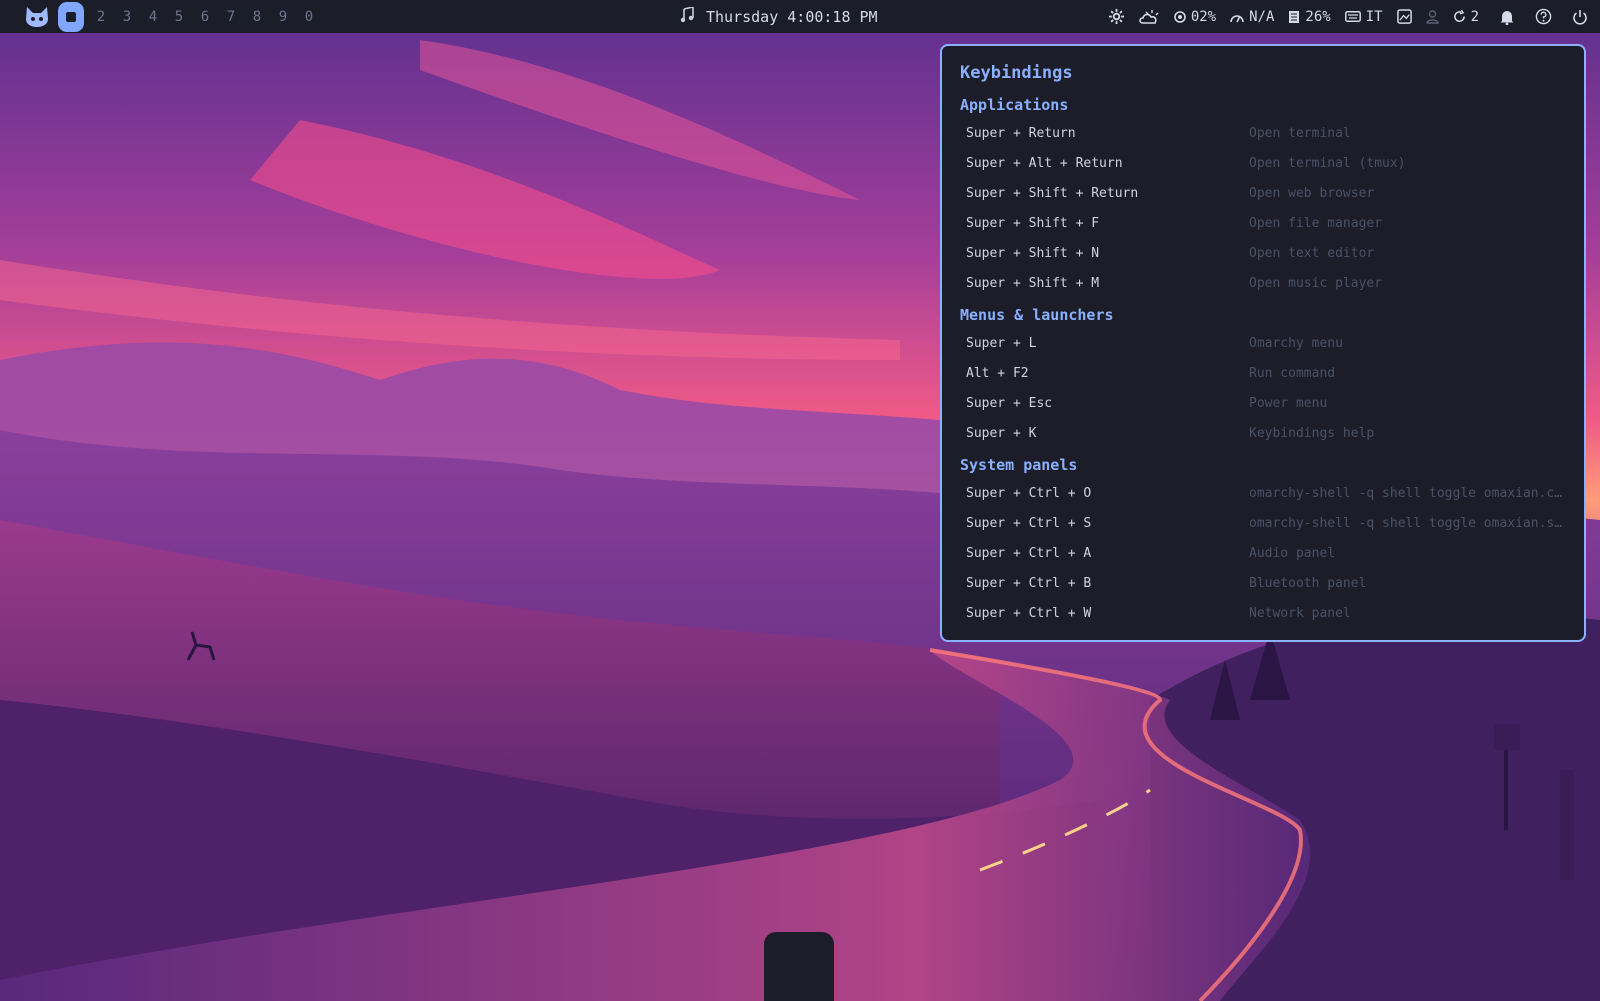 Image resolution: width=1600 pixels, height=1001 pixels. Describe the element at coordinates (205, 17) in the screenshot. I see `workspace-6: 6` at that location.